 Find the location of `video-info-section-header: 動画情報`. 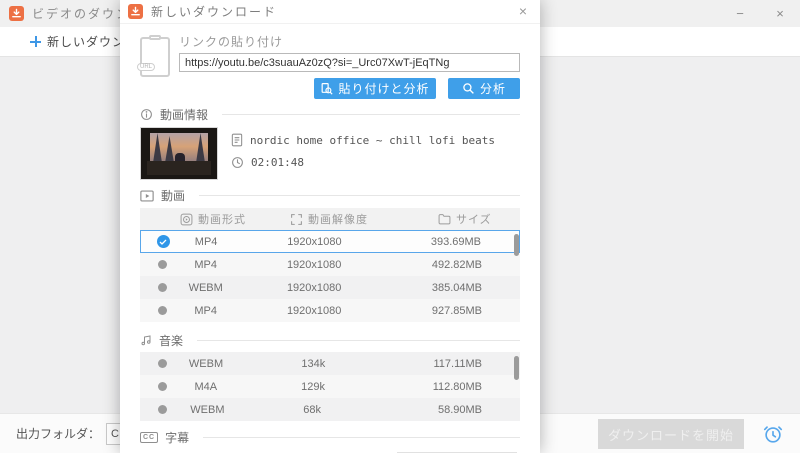

video-info-section-header: 動画情報 is located at coordinates (330, 114).